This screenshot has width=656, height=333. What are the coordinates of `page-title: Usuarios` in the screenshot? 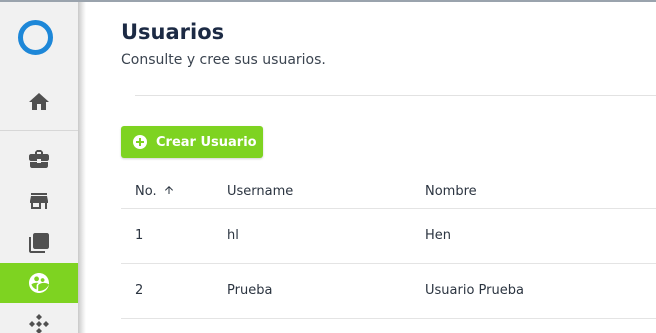 It's located at (173, 32).